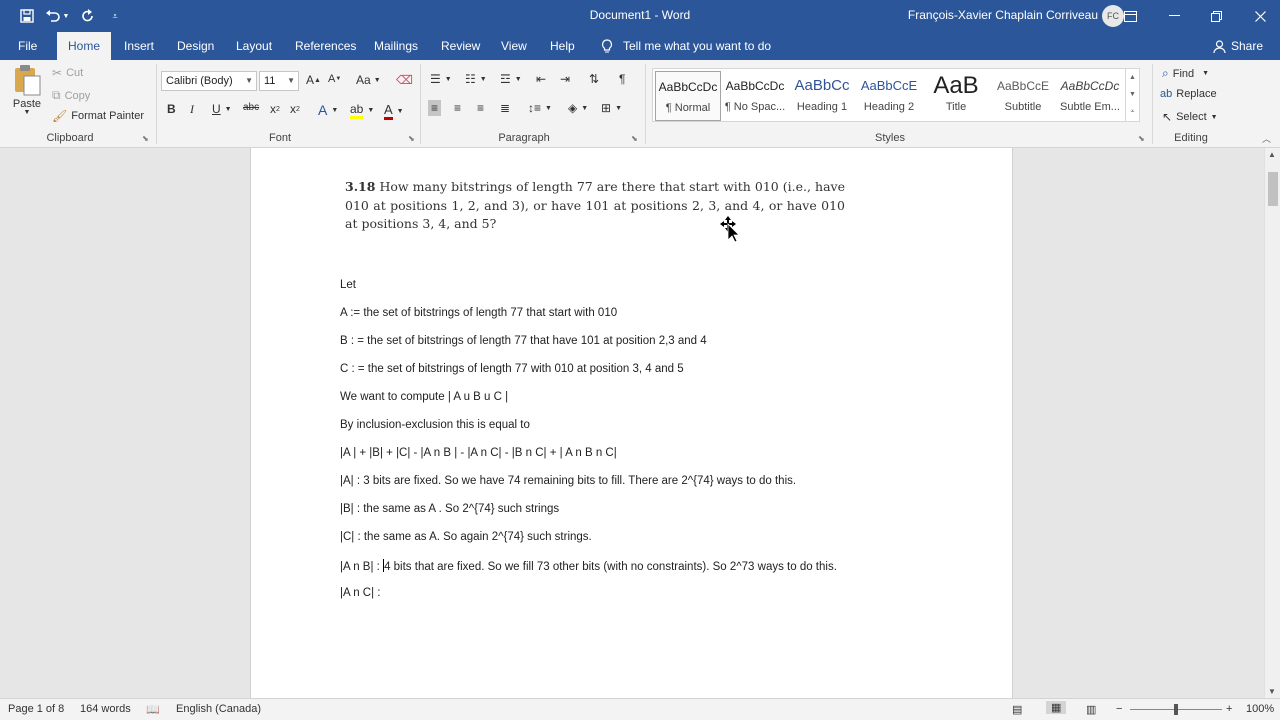 The height and width of the screenshot is (720, 1280). I want to click on zoom-in-icon: +, so click(1229, 709).